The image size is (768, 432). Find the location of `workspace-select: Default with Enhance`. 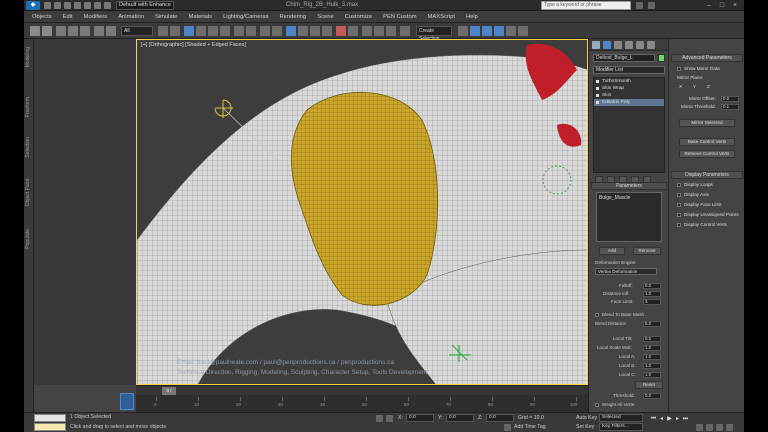

workspace-select: Default with Enhance is located at coordinates (145, 5).